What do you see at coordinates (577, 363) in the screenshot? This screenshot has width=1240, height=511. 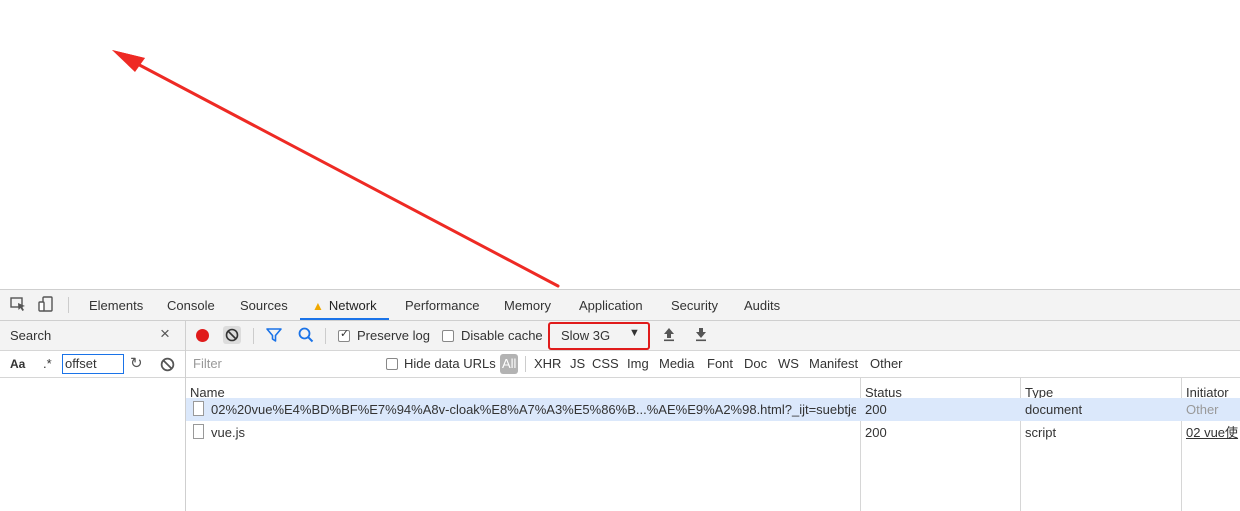 I see `type-filter-js: JS` at bounding box center [577, 363].